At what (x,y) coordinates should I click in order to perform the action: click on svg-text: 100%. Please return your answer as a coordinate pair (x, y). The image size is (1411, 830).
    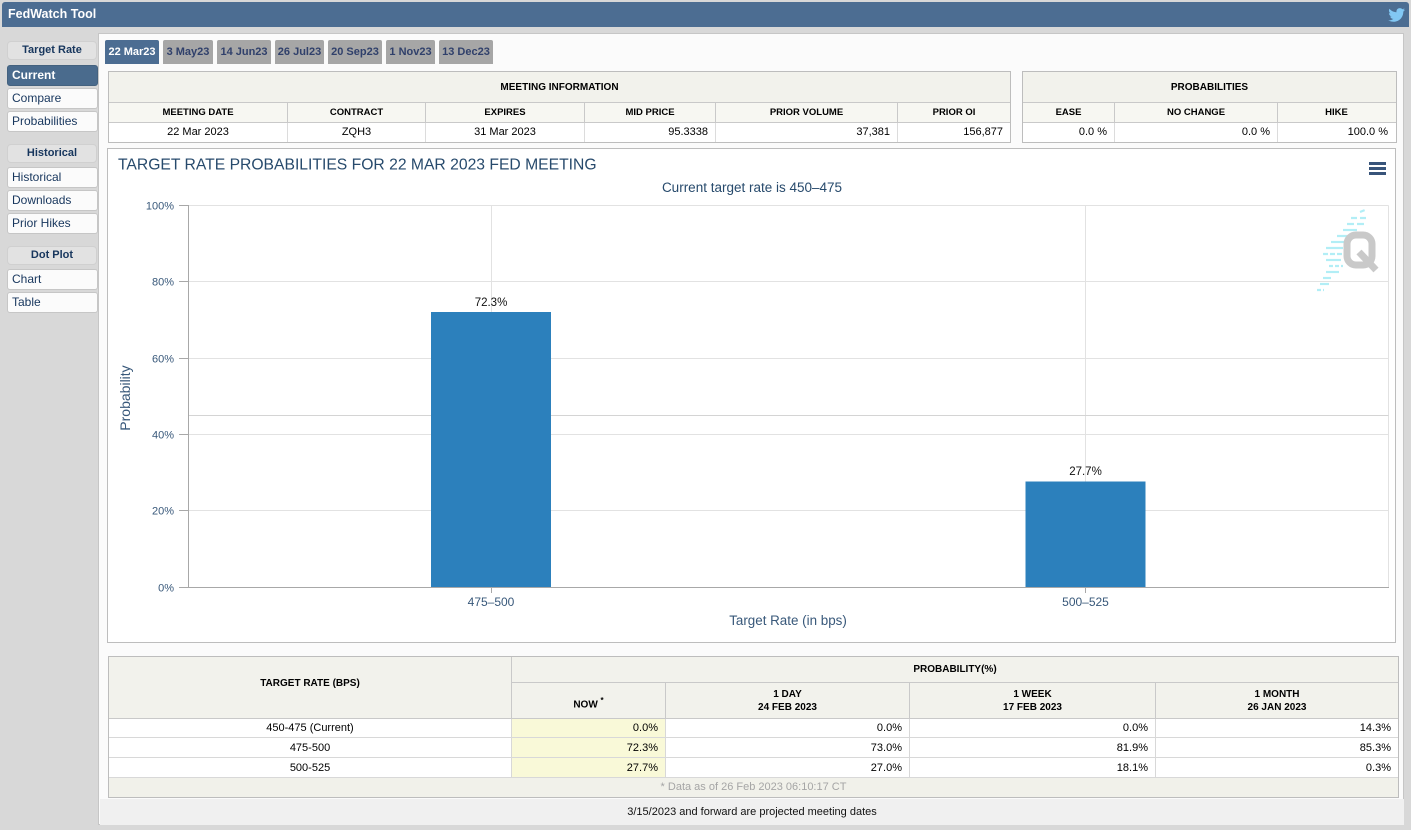
    Looking at the image, I should click on (160, 207).